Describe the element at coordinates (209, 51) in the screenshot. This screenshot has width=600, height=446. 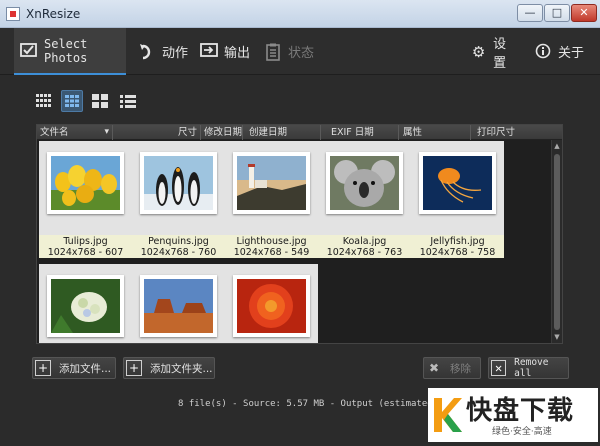
I see `output-icon` at that location.